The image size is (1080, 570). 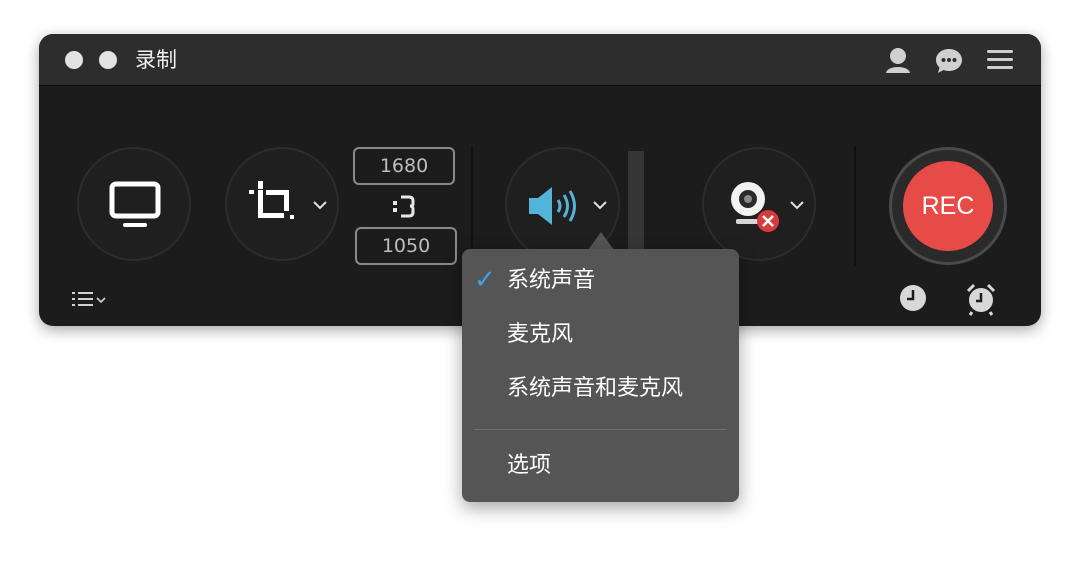 I want to click on height-field: 1050, so click(x=406, y=246).